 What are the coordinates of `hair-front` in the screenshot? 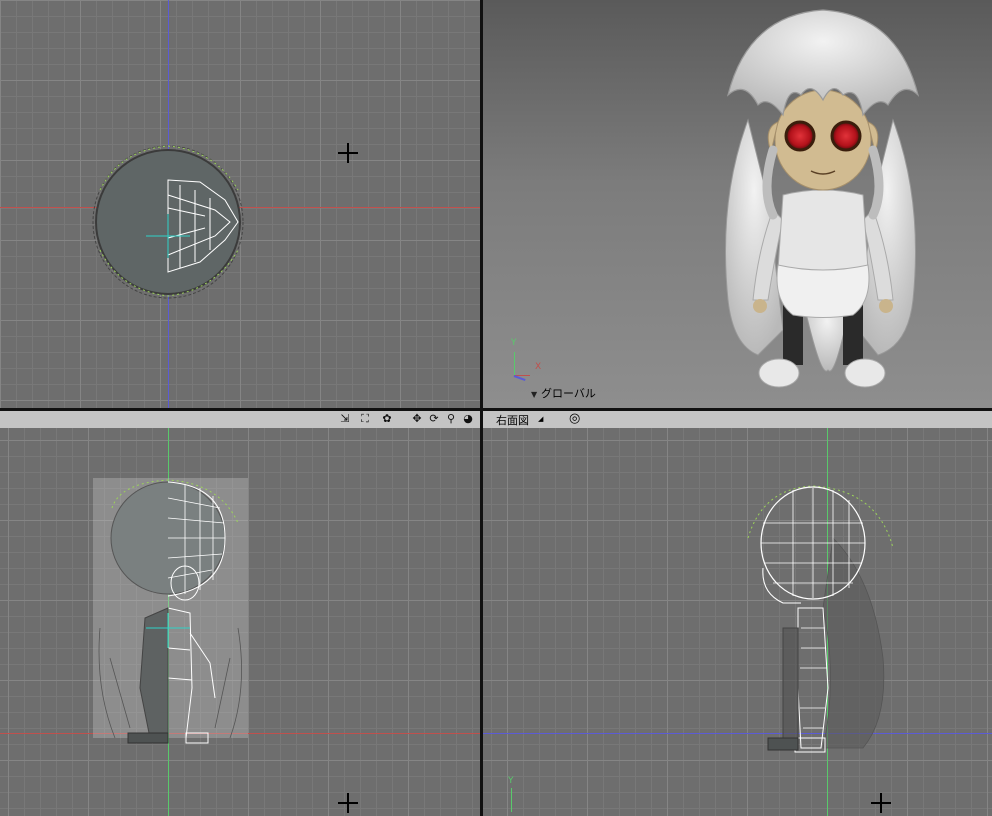 It's located at (823, 63).